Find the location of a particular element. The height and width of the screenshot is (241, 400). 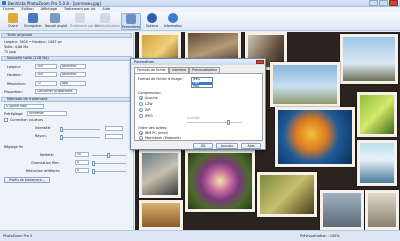

info-button: Information is located at coordinates (173, 21).